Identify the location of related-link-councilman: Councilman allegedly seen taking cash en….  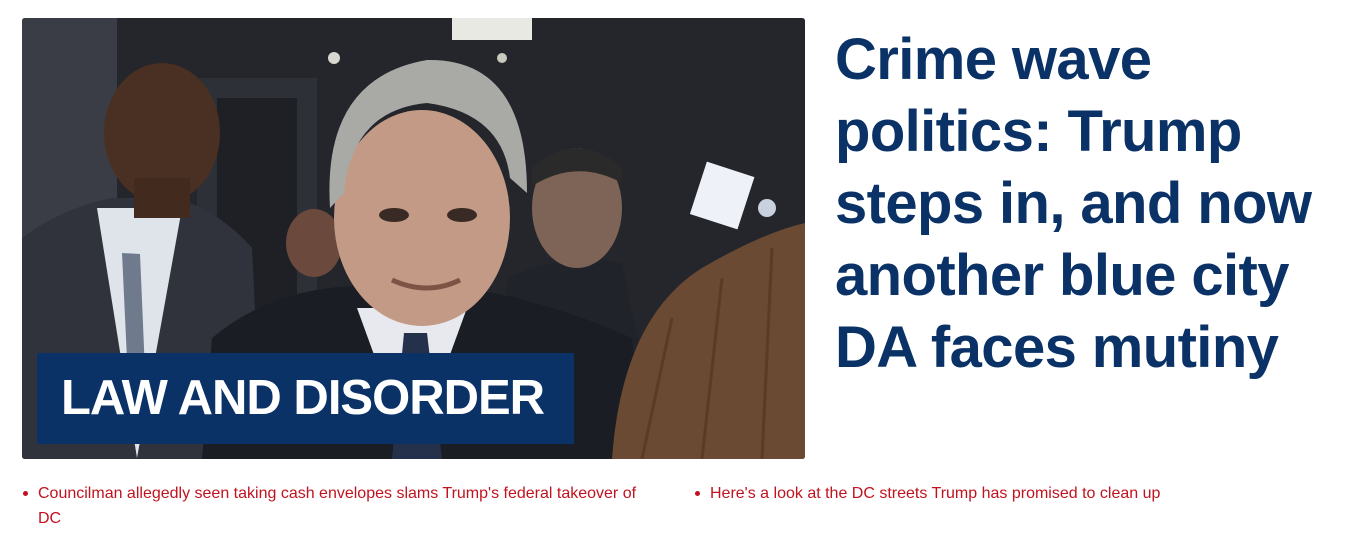
(337, 506).